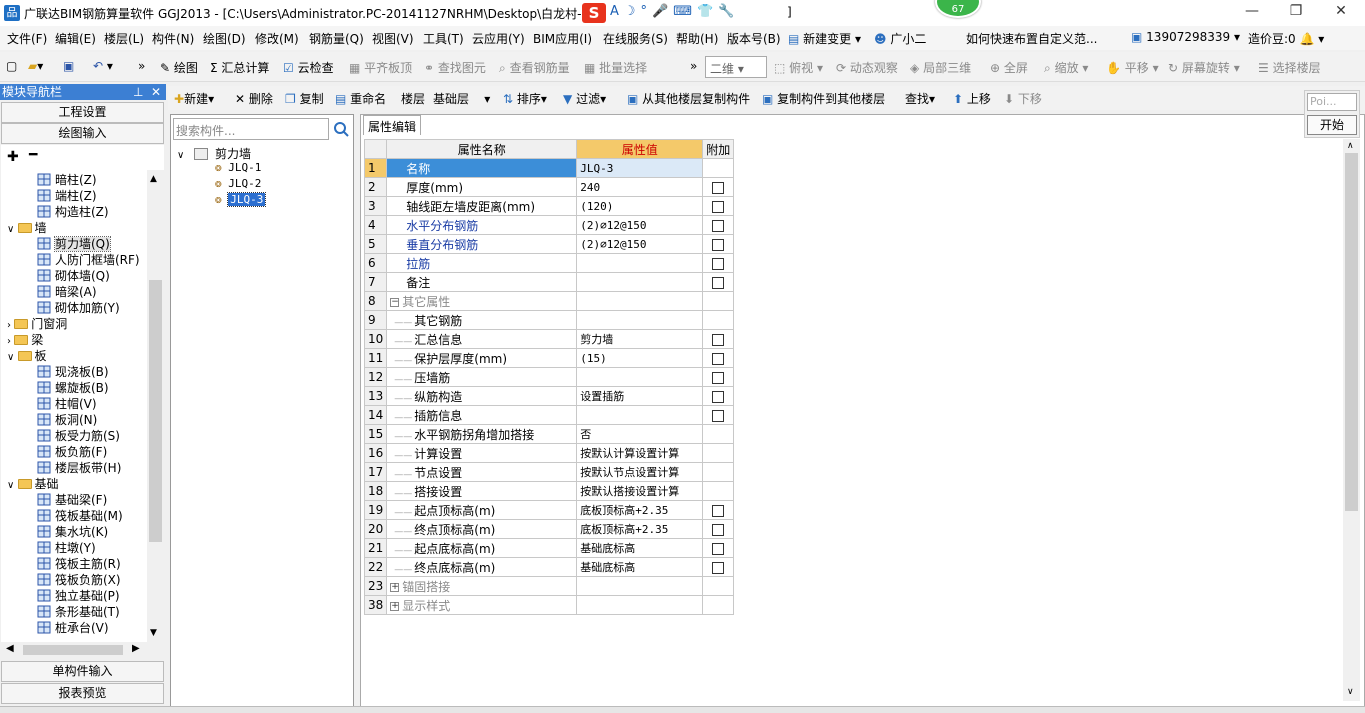 The height and width of the screenshot is (713, 1365). I want to click on nav-horizontal-scrollbar: ◀ ▶, so click(82, 650).